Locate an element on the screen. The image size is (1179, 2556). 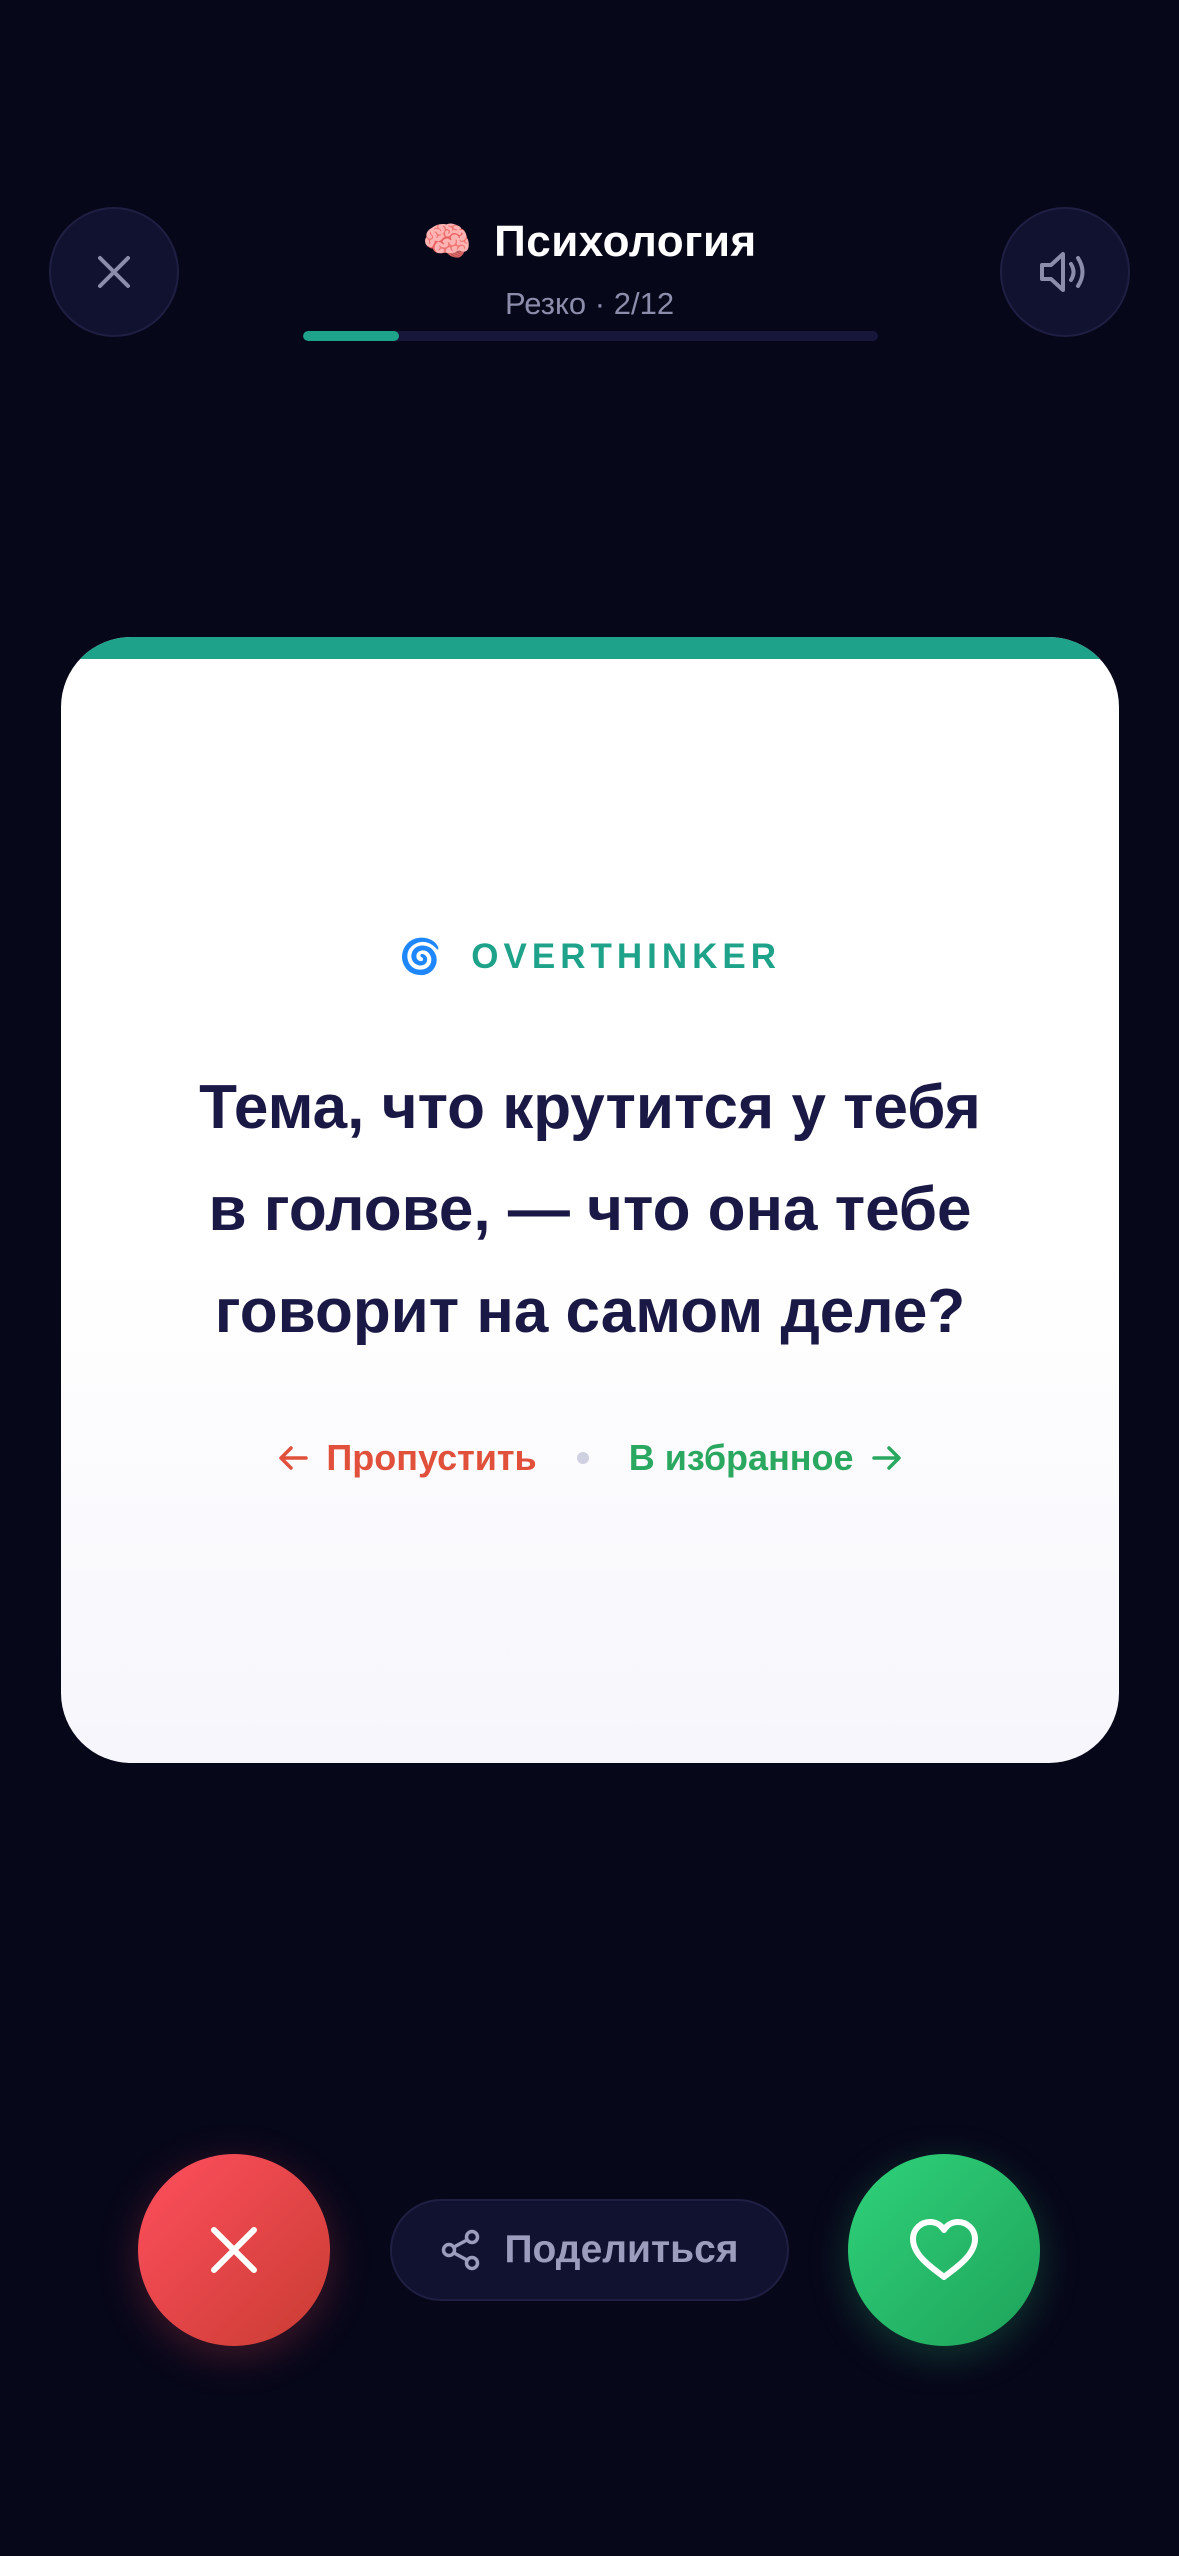
close-button is located at coordinates (114, 272).